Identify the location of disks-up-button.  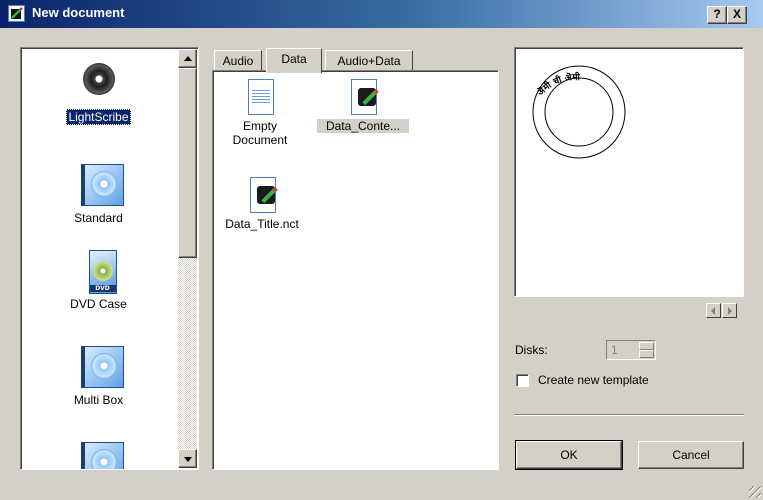
(646, 346).